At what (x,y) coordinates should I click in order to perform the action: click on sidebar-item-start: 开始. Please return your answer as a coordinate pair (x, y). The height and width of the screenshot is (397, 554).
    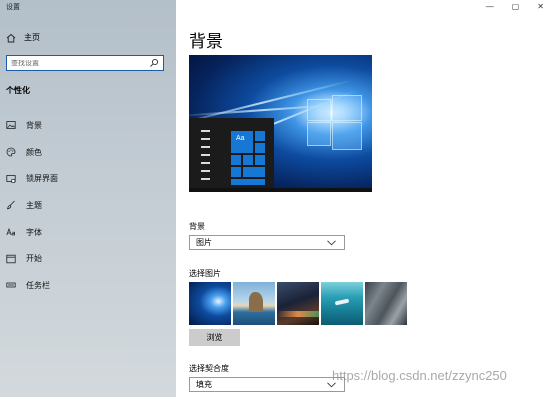
    Looking at the image, I should click on (88, 258).